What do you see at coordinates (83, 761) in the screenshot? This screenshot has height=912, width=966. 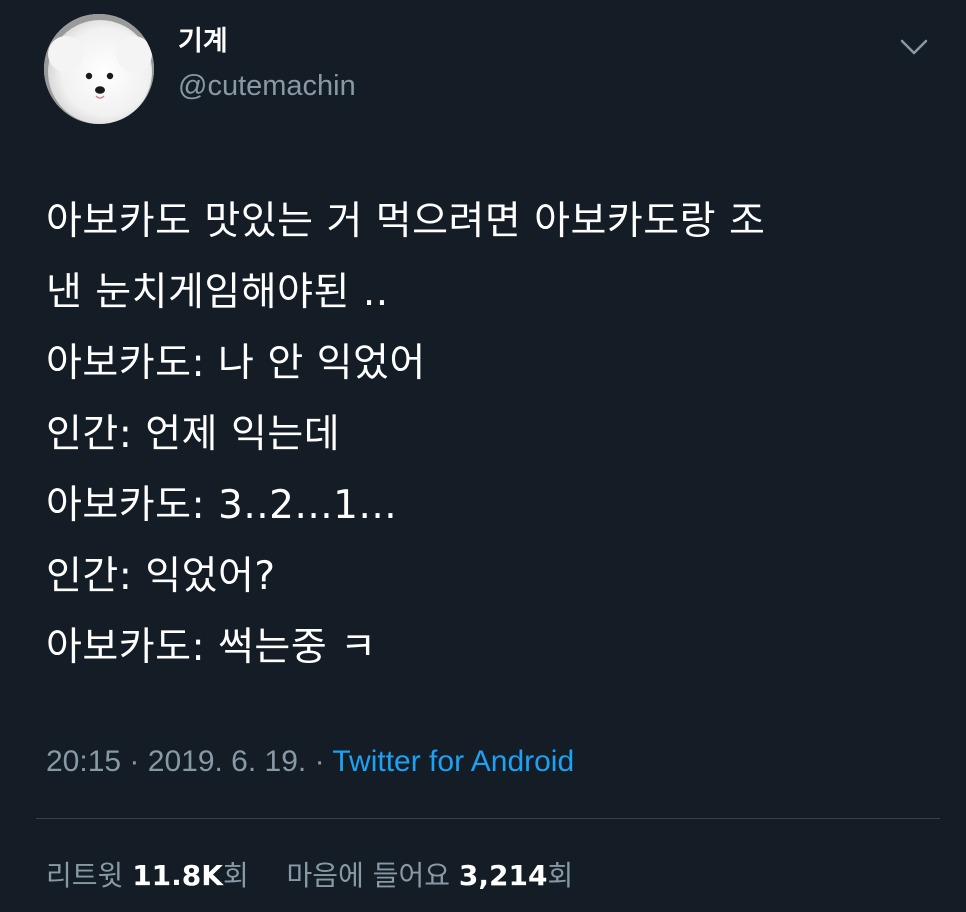 I see `tweet-time: 20:15` at bounding box center [83, 761].